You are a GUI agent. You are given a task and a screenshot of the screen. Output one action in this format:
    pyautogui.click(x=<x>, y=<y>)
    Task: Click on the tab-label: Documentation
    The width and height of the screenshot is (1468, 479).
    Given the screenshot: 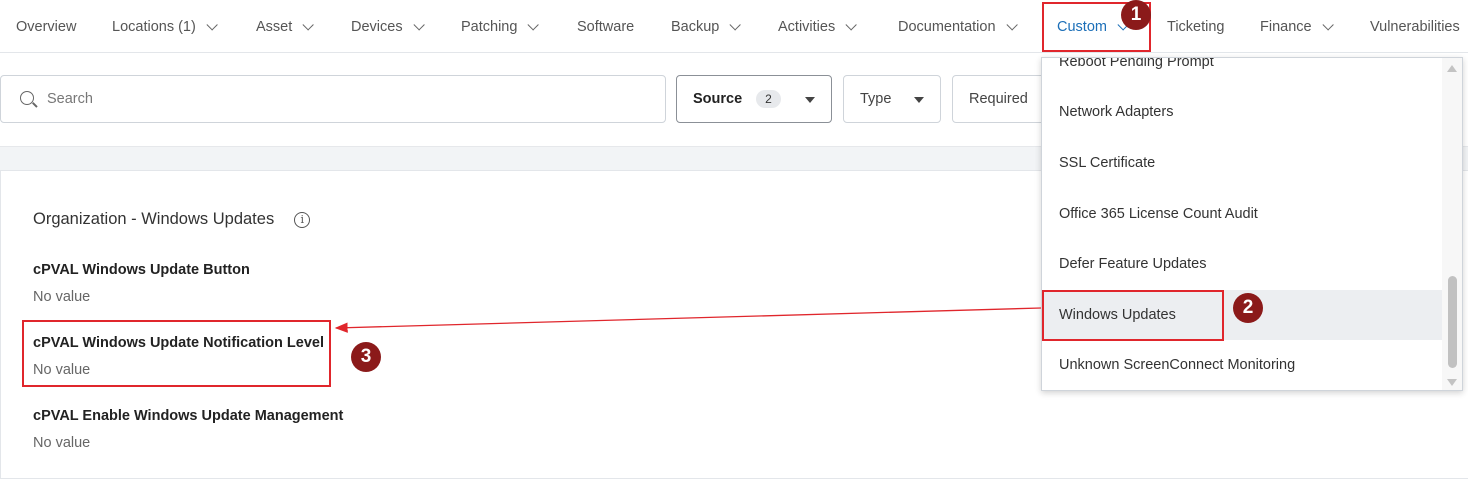 What is the action you would take?
    pyautogui.click(x=947, y=26)
    